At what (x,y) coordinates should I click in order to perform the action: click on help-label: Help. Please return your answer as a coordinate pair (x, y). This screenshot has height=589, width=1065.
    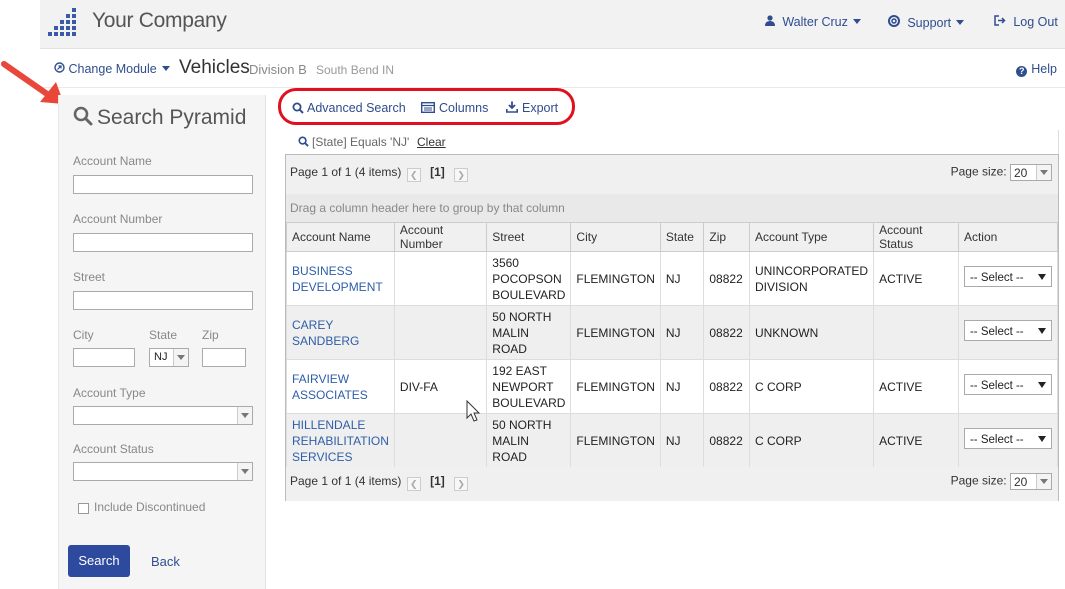
    Looking at the image, I should click on (1044, 69).